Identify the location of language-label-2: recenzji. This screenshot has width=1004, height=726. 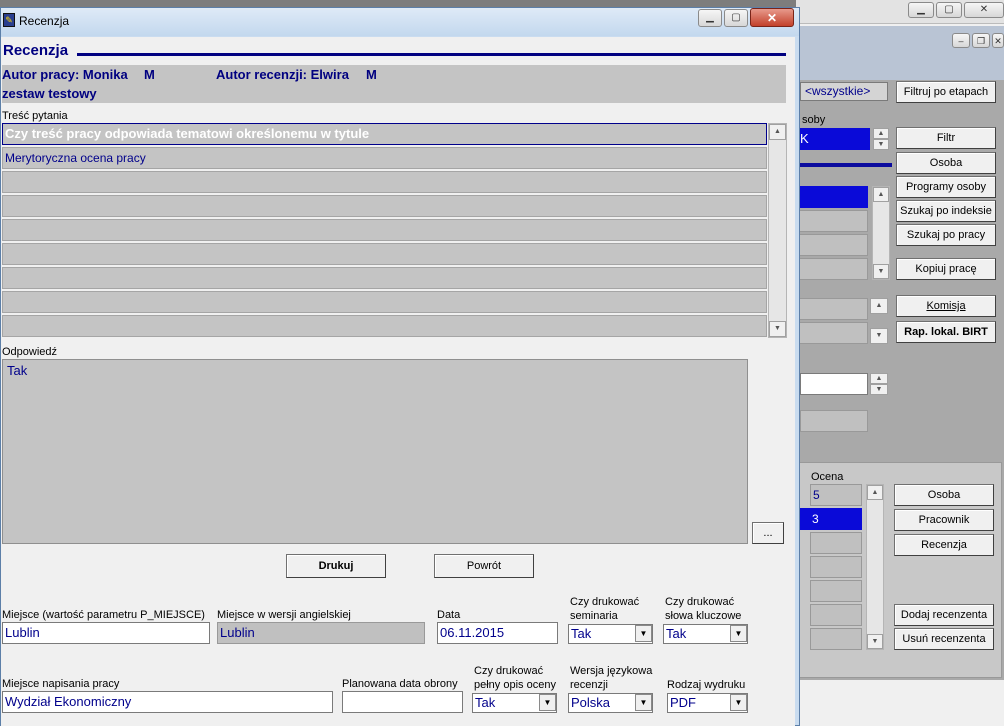
(589, 685).